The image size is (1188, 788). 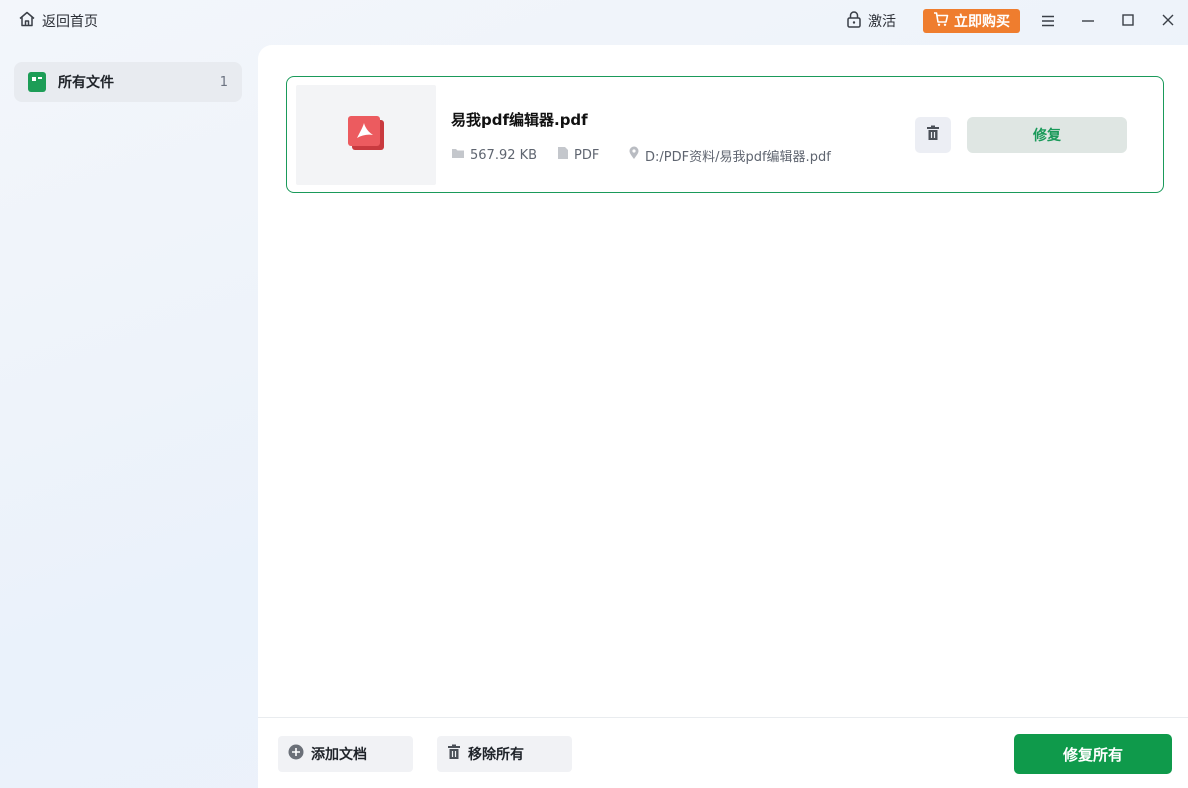 I want to click on back-home-button: 返回首页, so click(x=58, y=21).